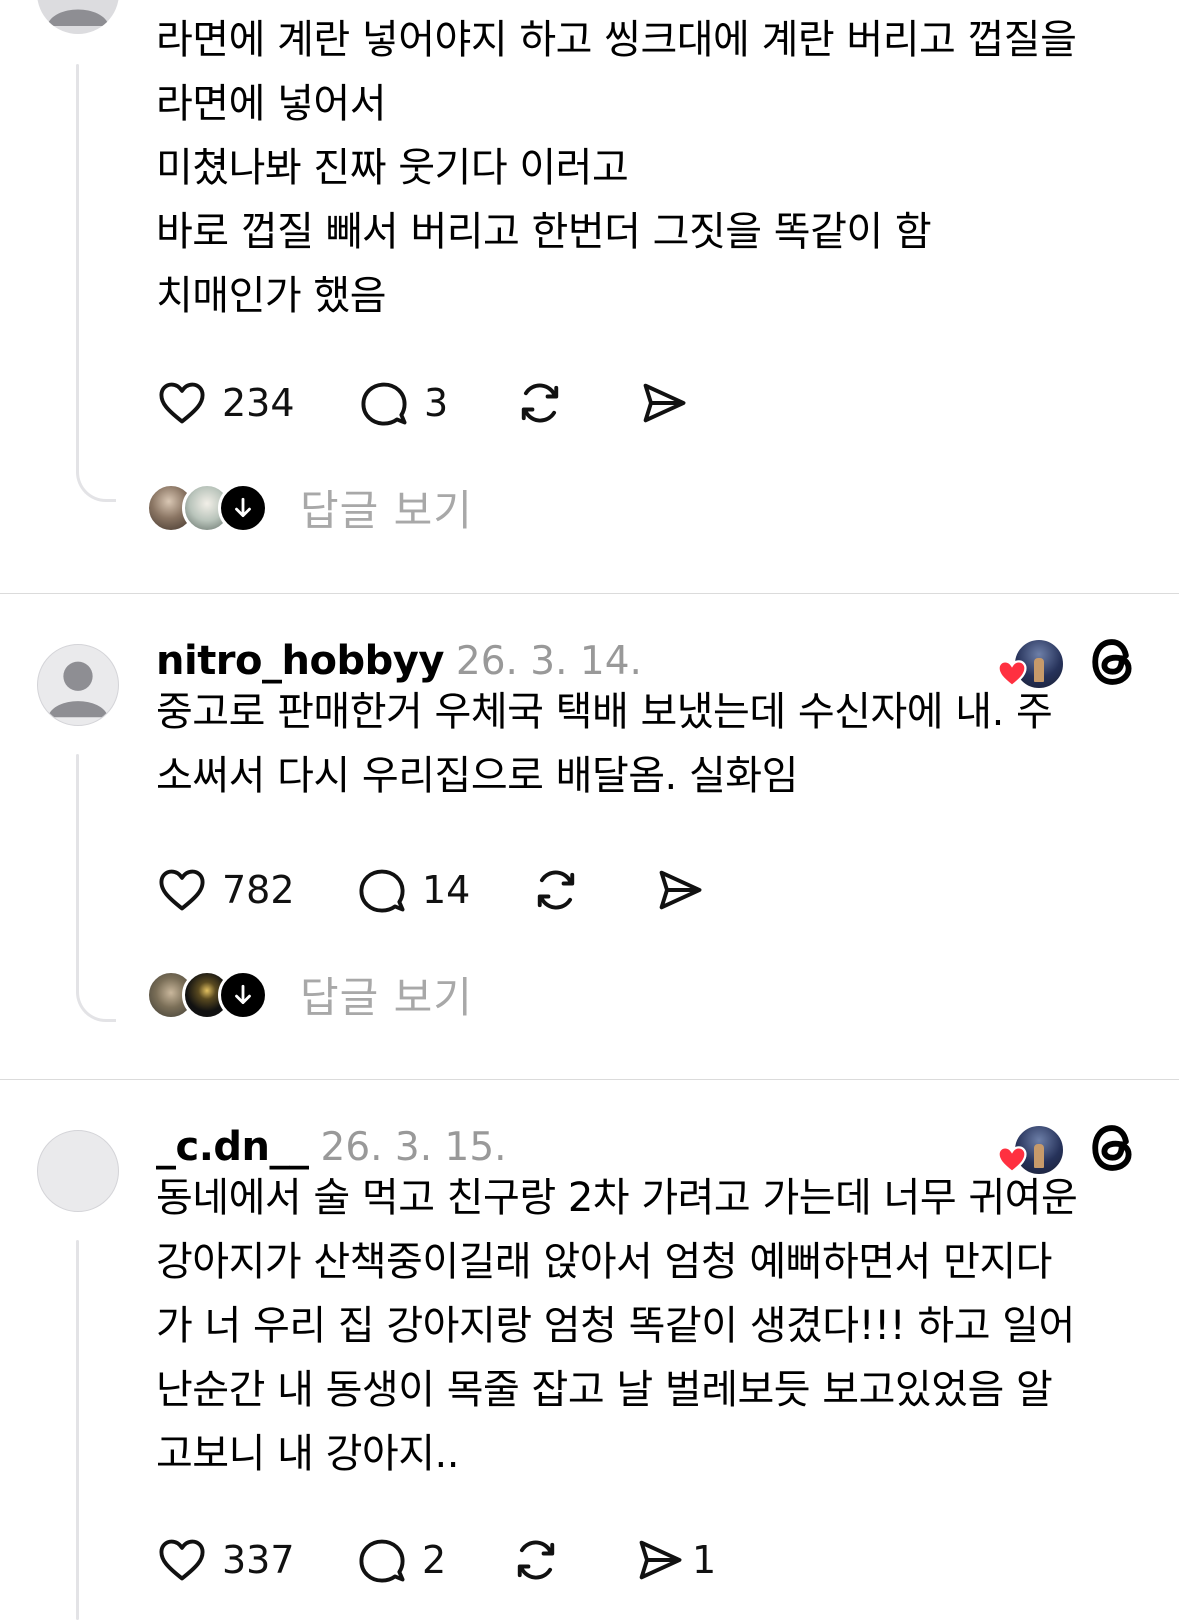  Describe the element at coordinates (434, 1560) in the screenshot. I see `comment-count: 2` at that location.